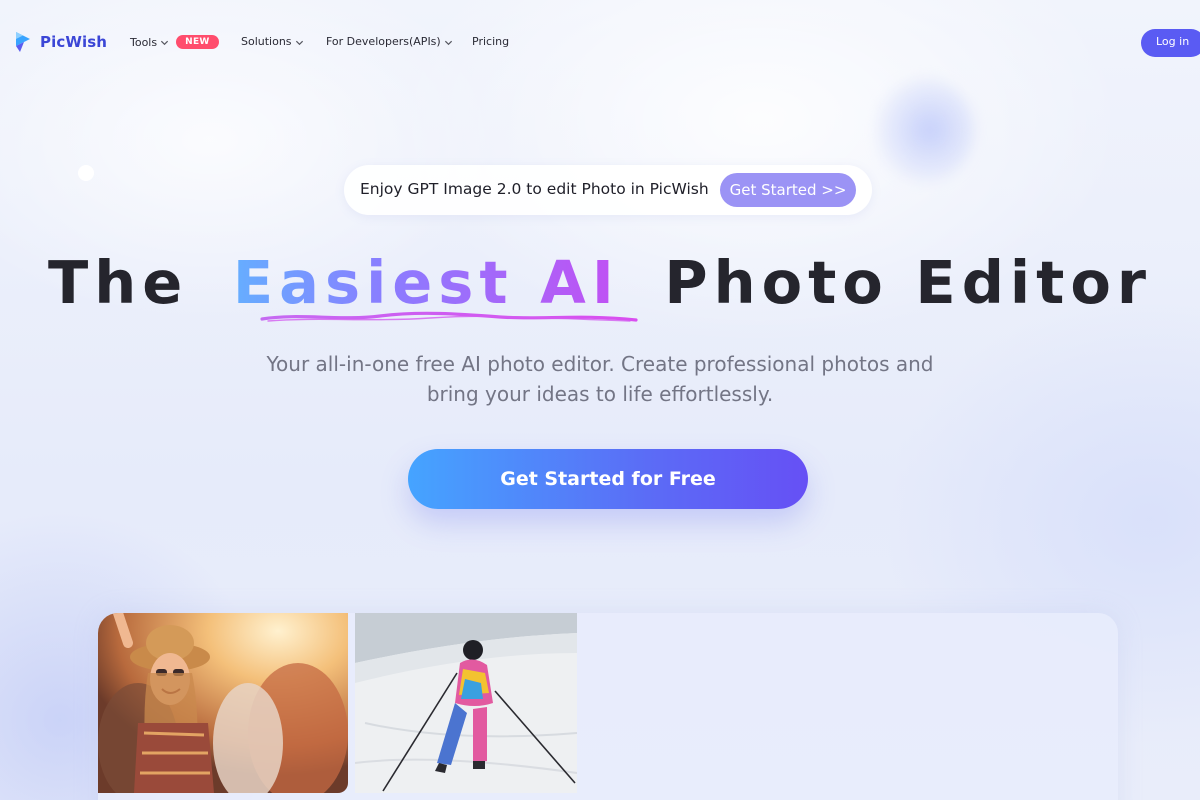 The width and height of the screenshot is (1200, 800). I want to click on headline-word-photo-editor: Photo Editor, so click(908, 282).